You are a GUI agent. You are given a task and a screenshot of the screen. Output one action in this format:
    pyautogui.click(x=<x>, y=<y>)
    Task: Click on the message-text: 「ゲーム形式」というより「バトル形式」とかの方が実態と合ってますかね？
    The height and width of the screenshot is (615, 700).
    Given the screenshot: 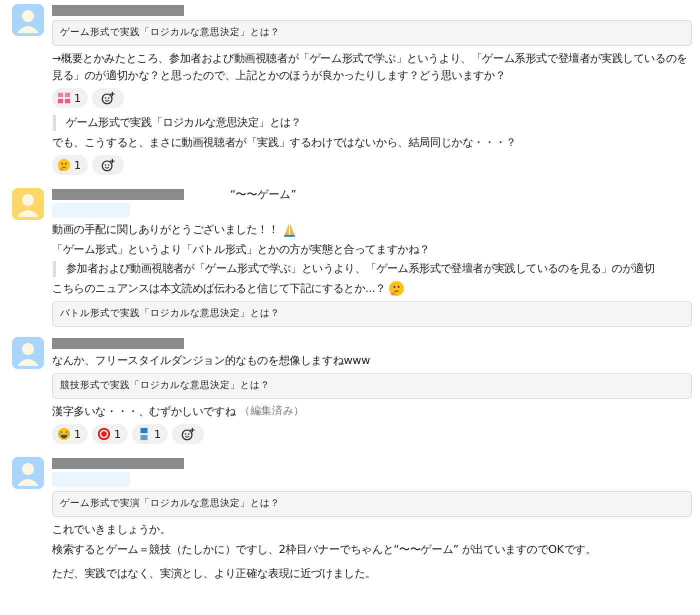 What is the action you would take?
    pyautogui.click(x=242, y=250)
    